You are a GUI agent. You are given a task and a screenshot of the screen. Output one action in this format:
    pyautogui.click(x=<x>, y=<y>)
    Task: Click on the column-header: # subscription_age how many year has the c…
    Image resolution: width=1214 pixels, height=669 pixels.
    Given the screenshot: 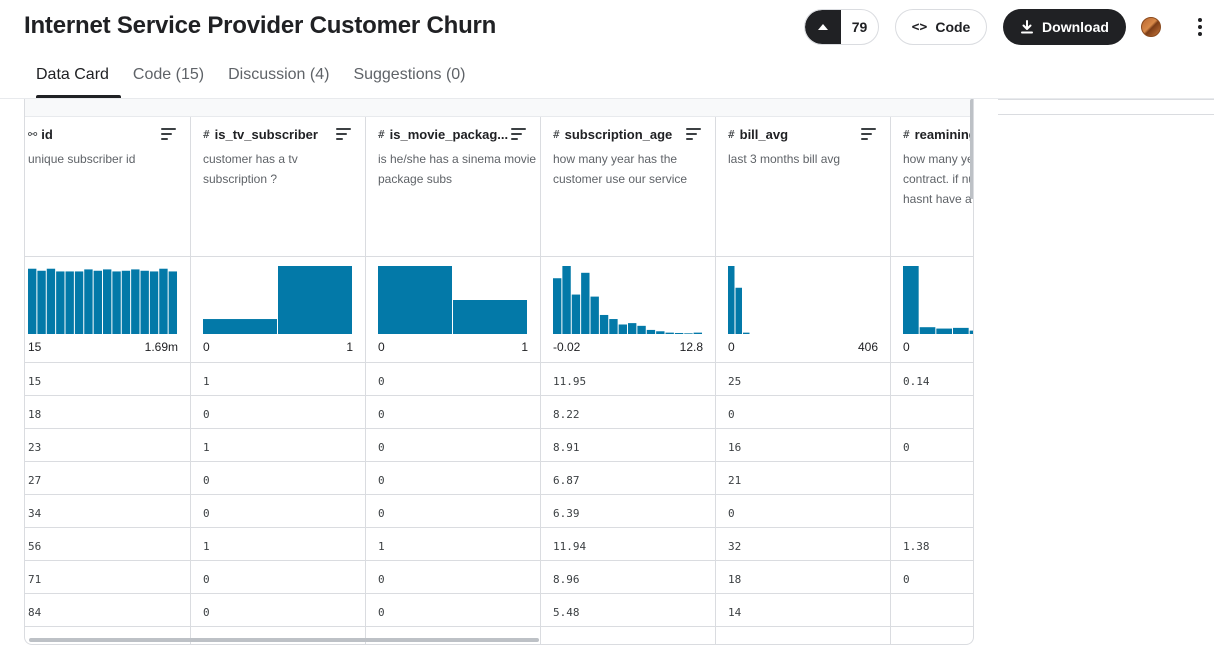 What is the action you would take?
    pyautogui.click(x=628, y=186)
    